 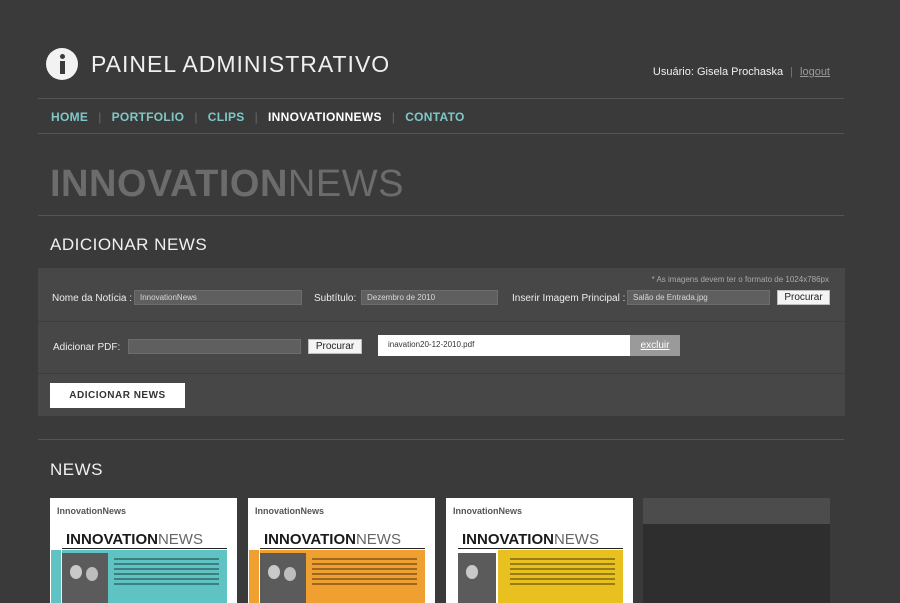 I want to click on section-divider, so click(x=441, y=439).